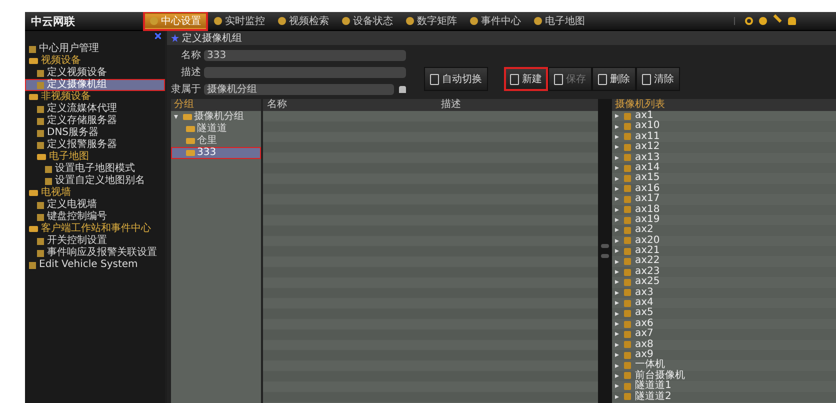 This screenshot has width=836, height=403. Describe the element at coordinates (158, 36) in the screenshot. I see `close-icon` at that location.